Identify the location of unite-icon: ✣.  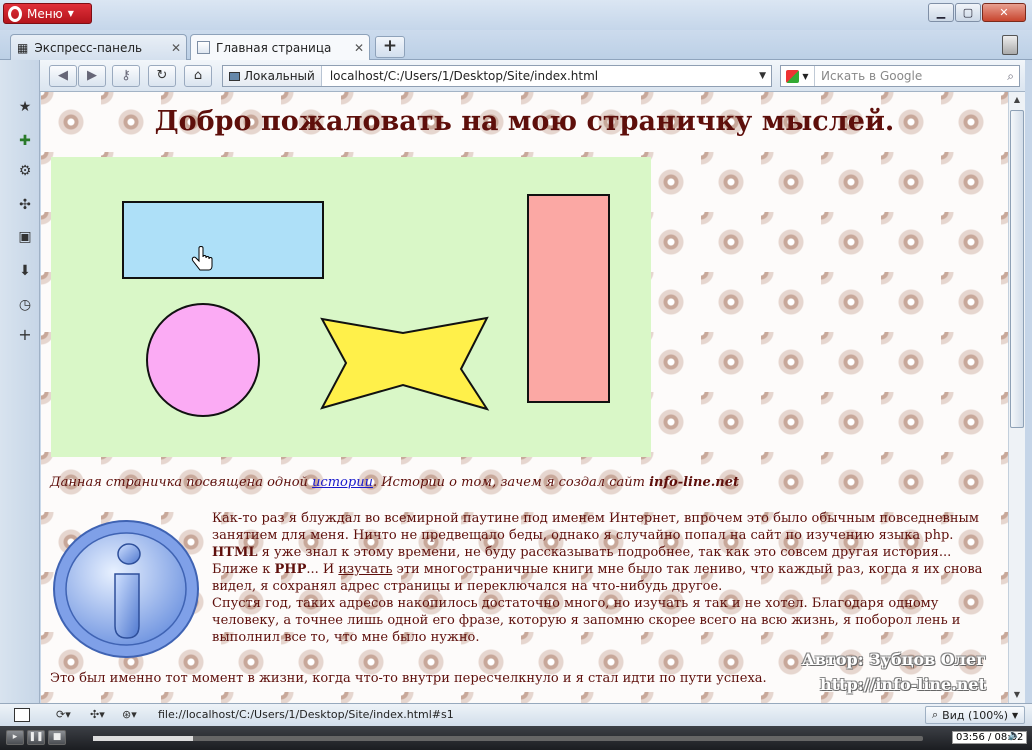
(25, 205).